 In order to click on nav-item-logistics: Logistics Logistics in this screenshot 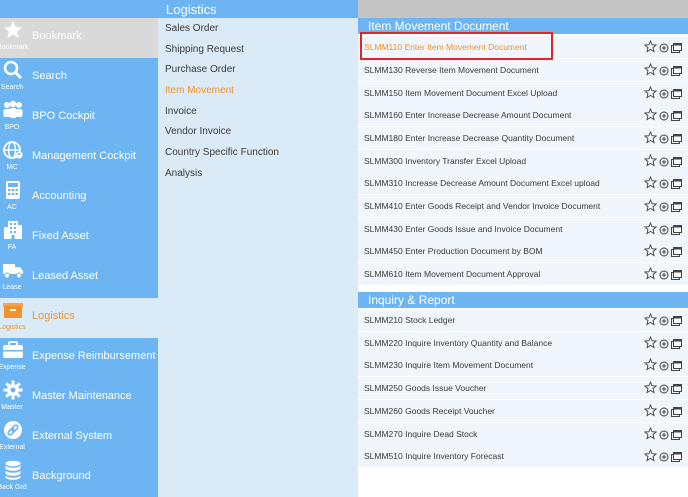, I will do `click(79, 318)`.